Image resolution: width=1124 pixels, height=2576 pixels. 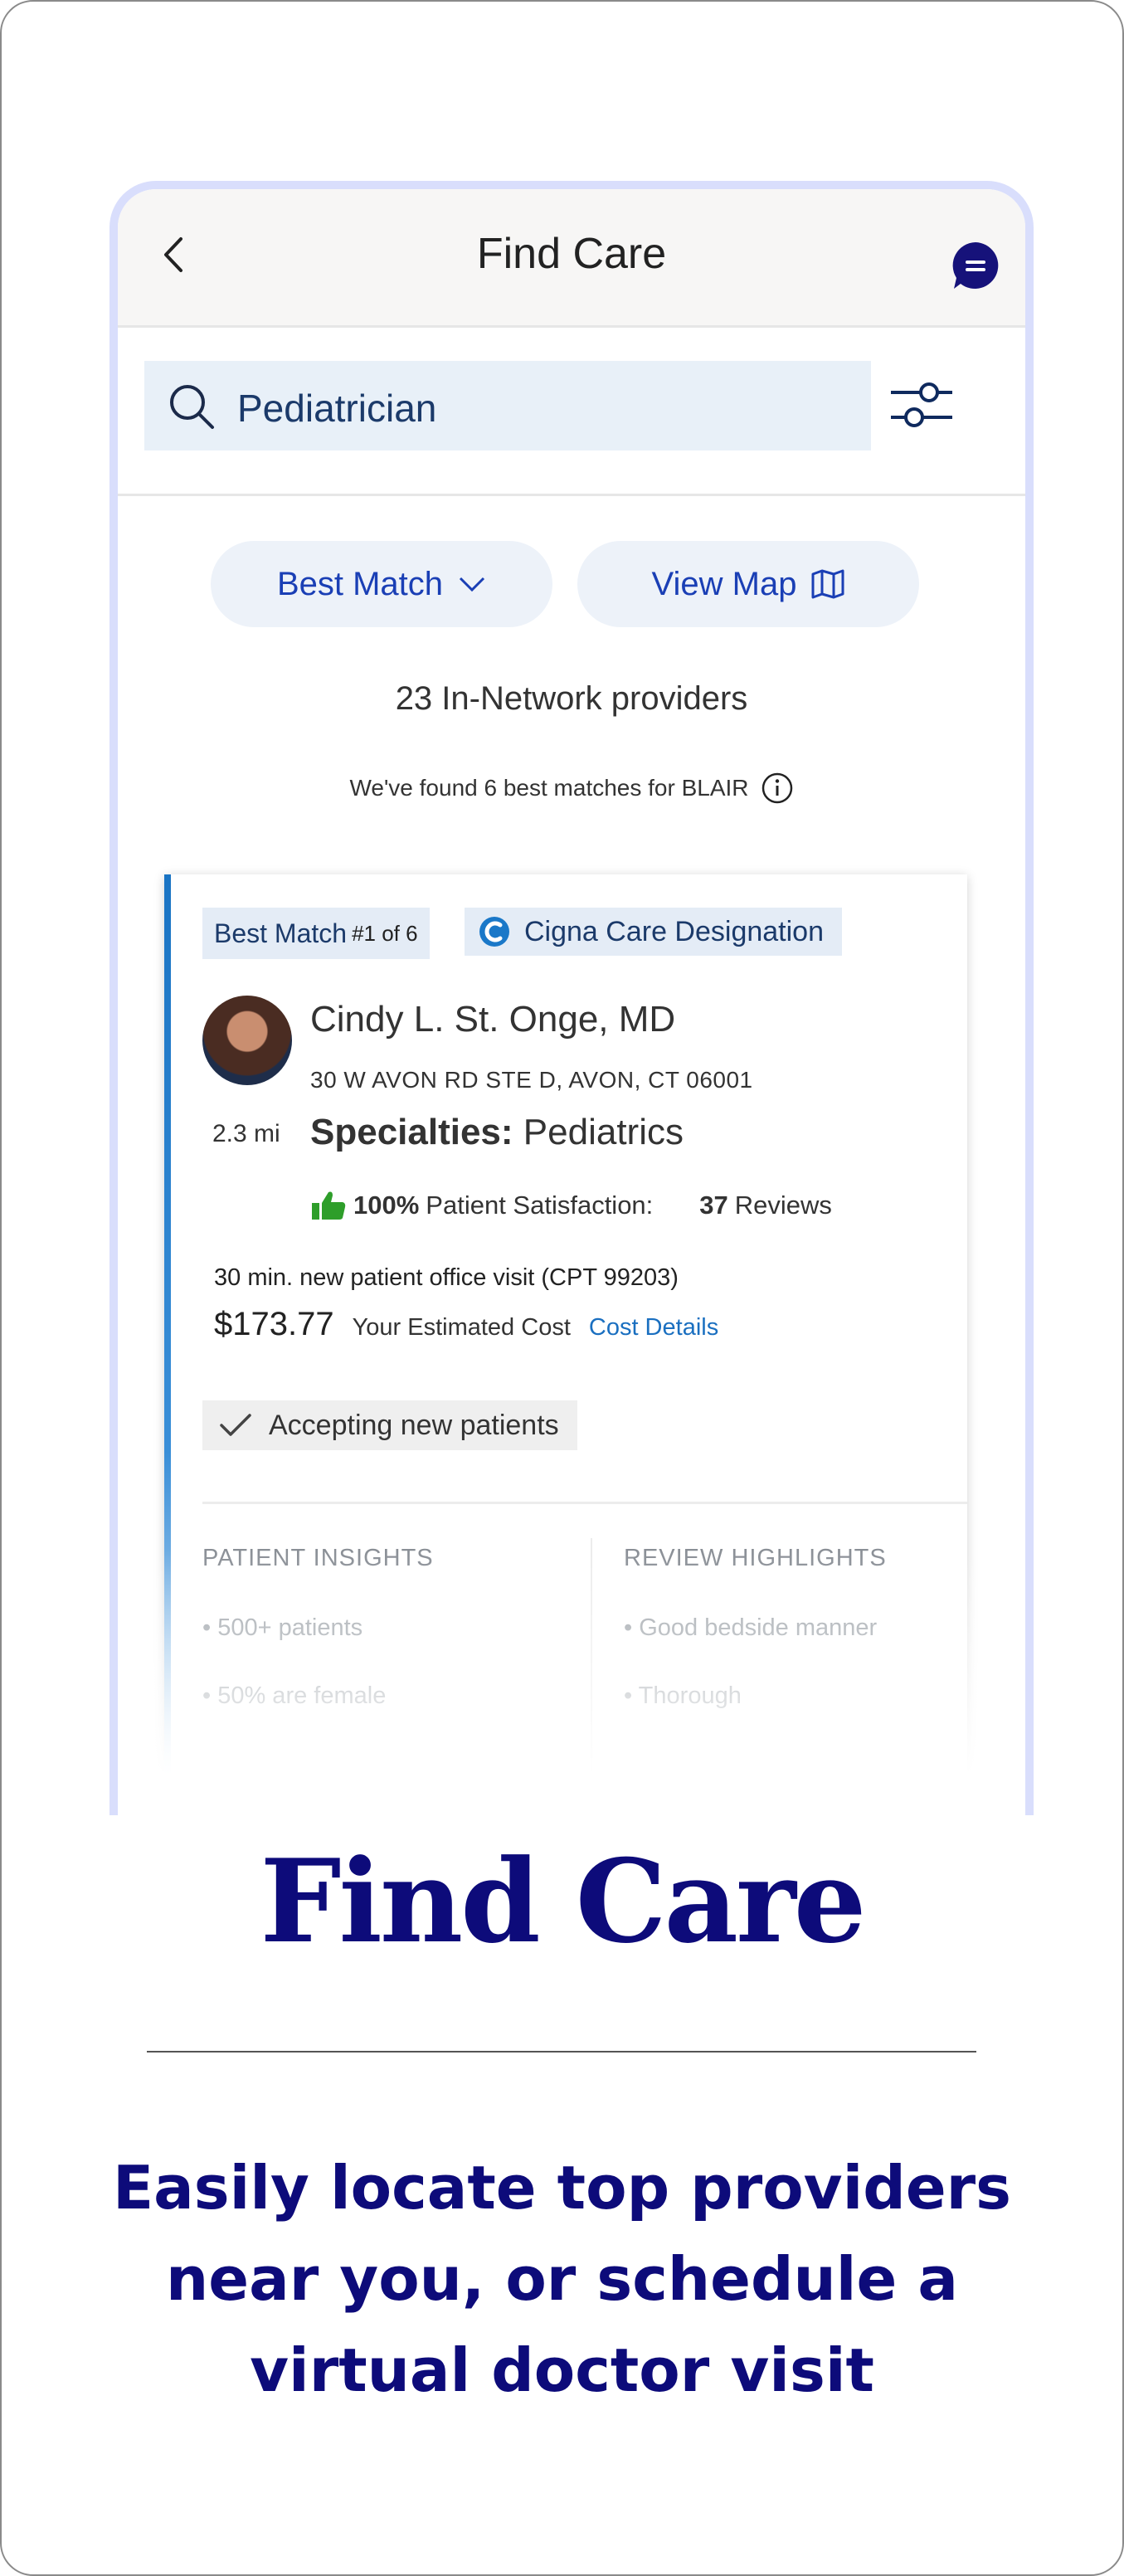 What do you see at coordinates (783, 1205) in the screenshot?
I see `reviews-label: Reviews` at bounding box center [783, 1205].